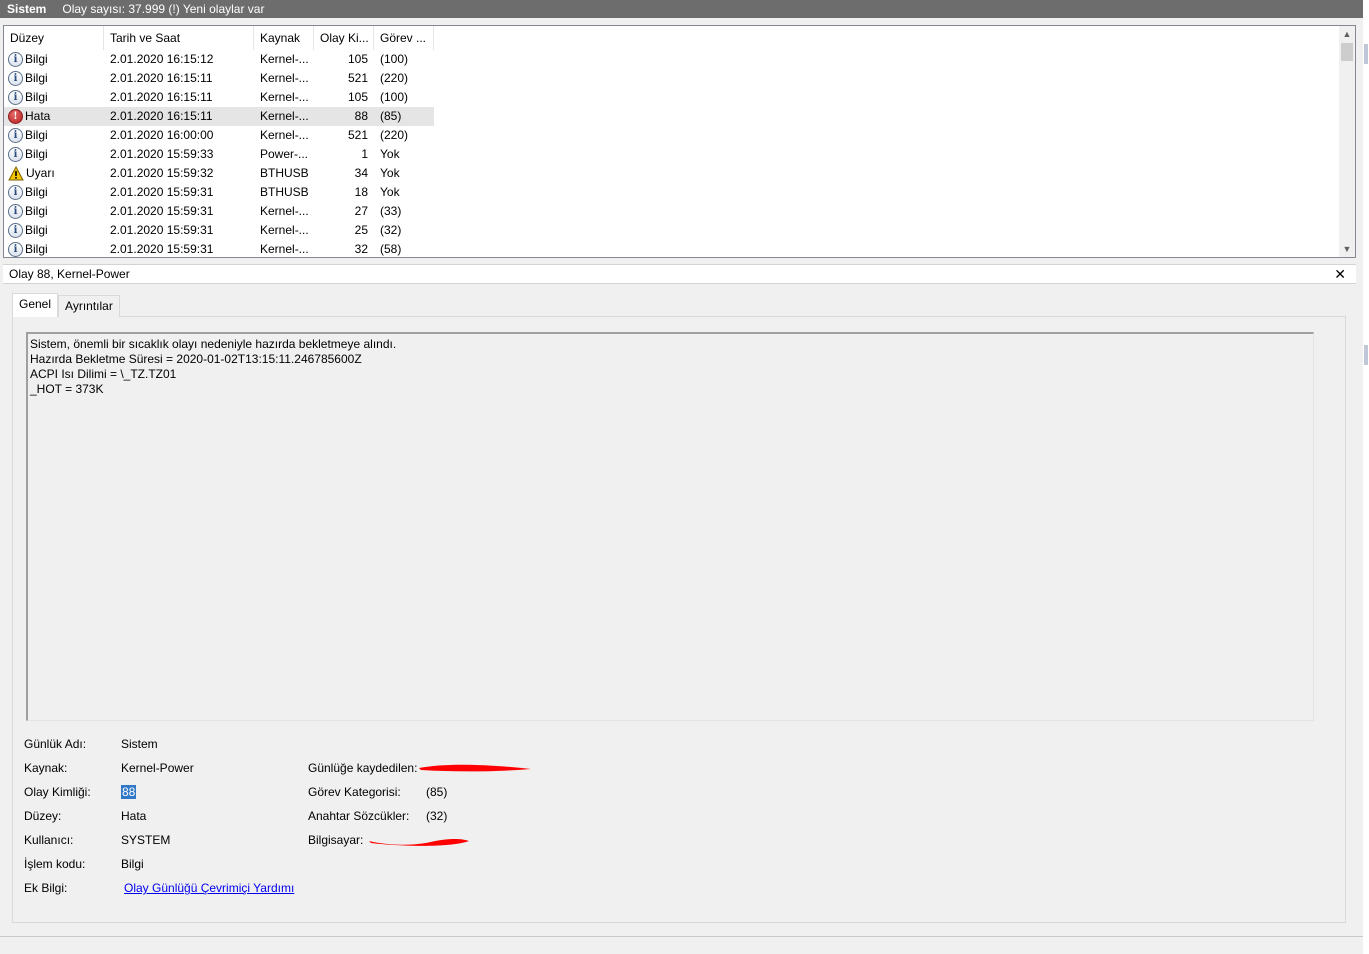 The image size is (1369, 954). What do you see at coordinates (209, 888) in the screenshot?
I see `online-help-link: Olay Günlüğü Çevrimiçi Yardımı` at bounding box center [209, 888].